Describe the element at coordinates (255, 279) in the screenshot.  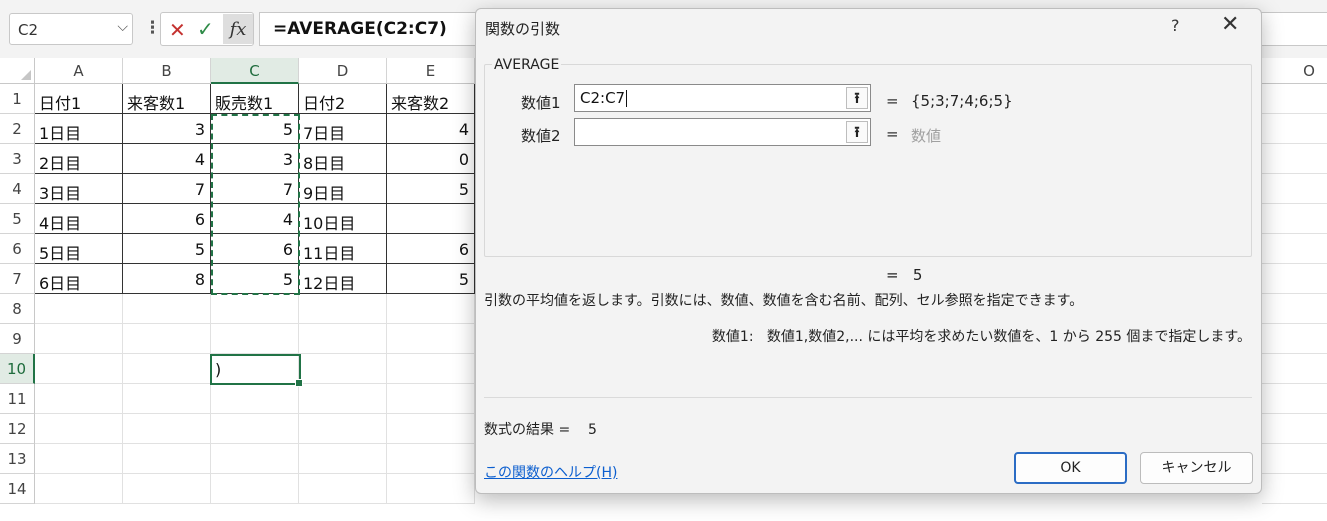
I see `cell-c7: 5` at that location.